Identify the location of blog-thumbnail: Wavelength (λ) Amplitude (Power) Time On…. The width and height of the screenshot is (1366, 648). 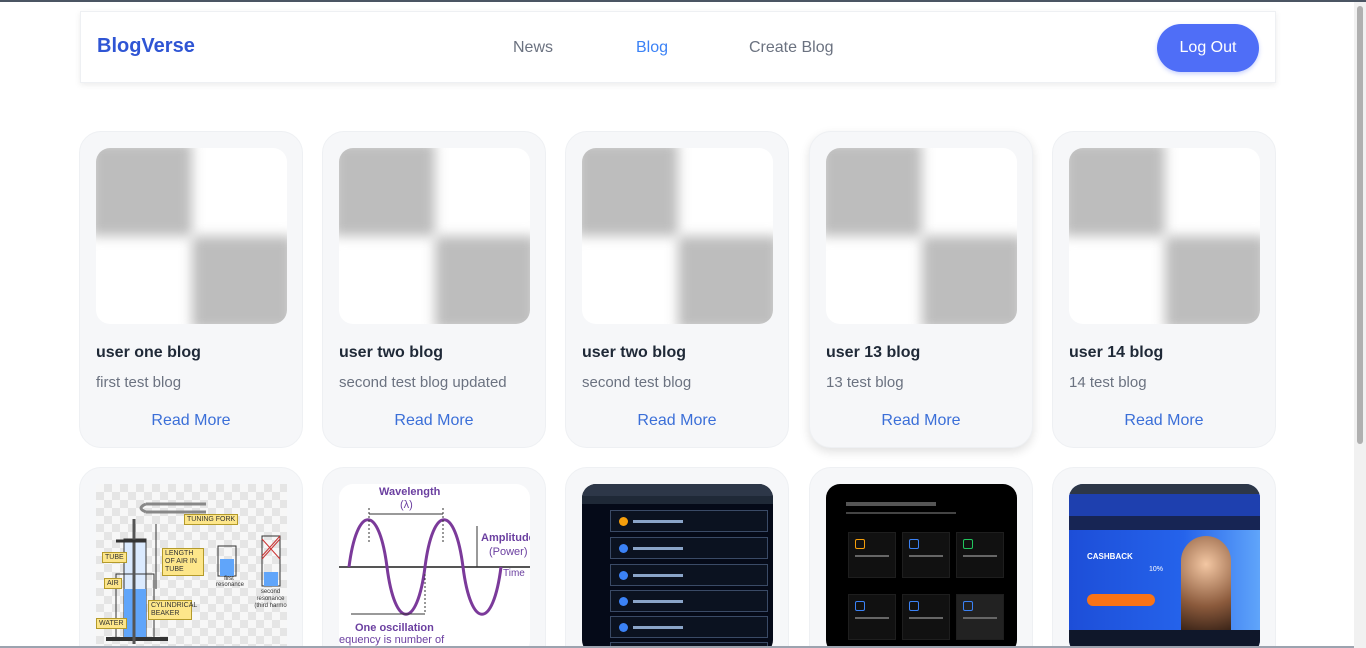
(434, 566).